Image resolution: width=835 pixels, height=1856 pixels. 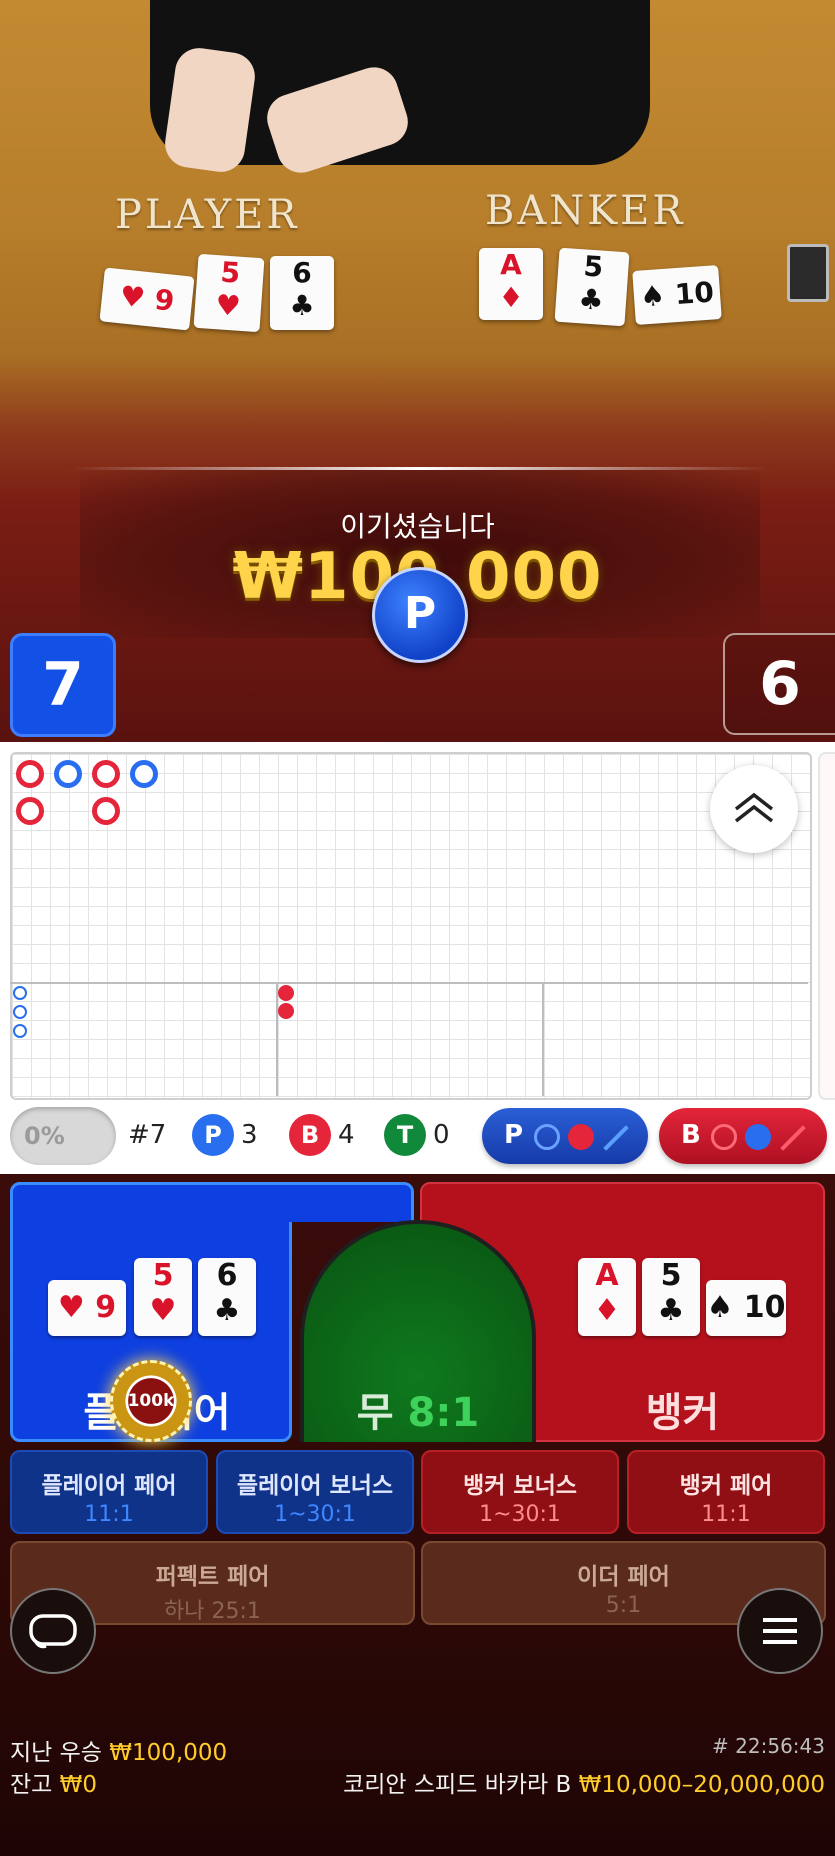 What do you see at coordinates (808, 273) in the screenshot?
I see `card-shoe` at bounding box center [808, 273].